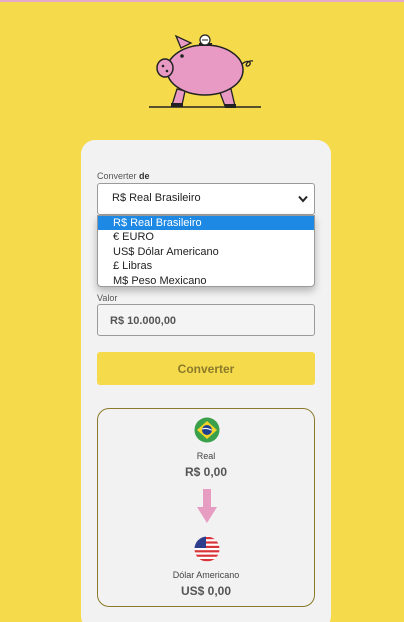  I want to click on currency-option: US$ Dólar Americano, so click(206, 252).